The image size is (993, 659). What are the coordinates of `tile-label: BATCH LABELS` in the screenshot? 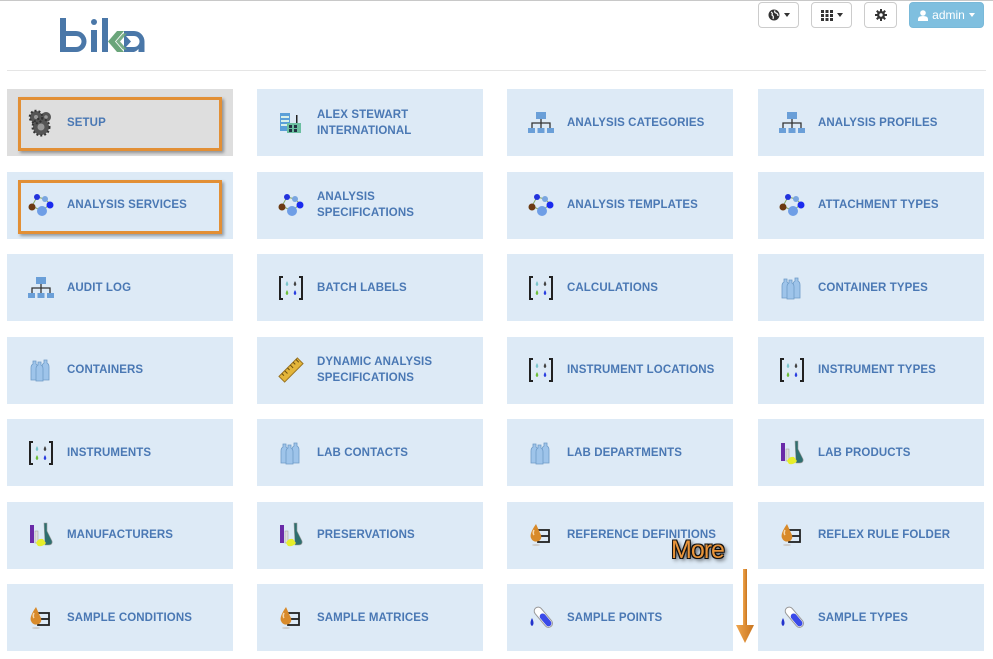 It's located at (362, 287).